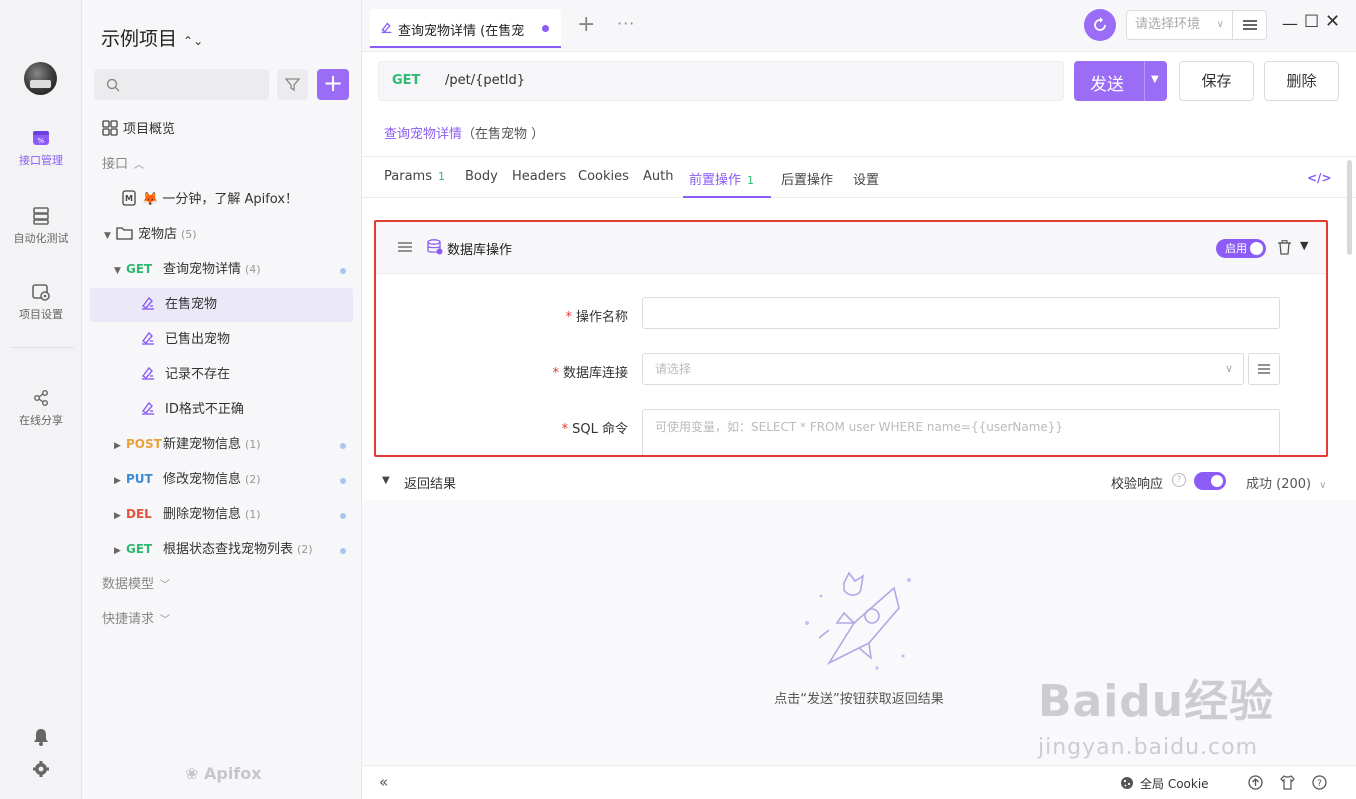 The height and width of the screenshot is (799, 1356). What do you see at coordinates (41, 769) in the screenshot?
I see `gear-icon` at bounding box center [41, 769].